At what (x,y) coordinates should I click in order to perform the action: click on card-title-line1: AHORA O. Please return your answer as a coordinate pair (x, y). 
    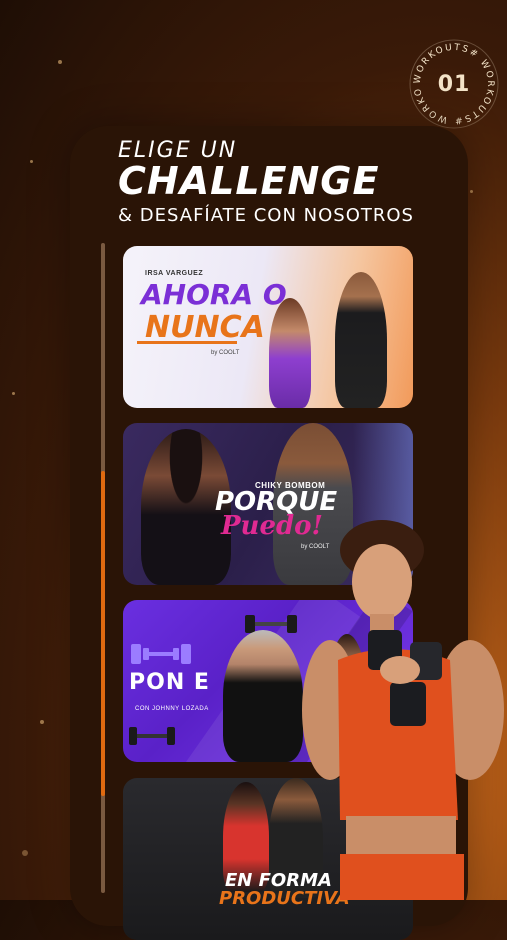
    Looking at the image, I should click on (214, 294).